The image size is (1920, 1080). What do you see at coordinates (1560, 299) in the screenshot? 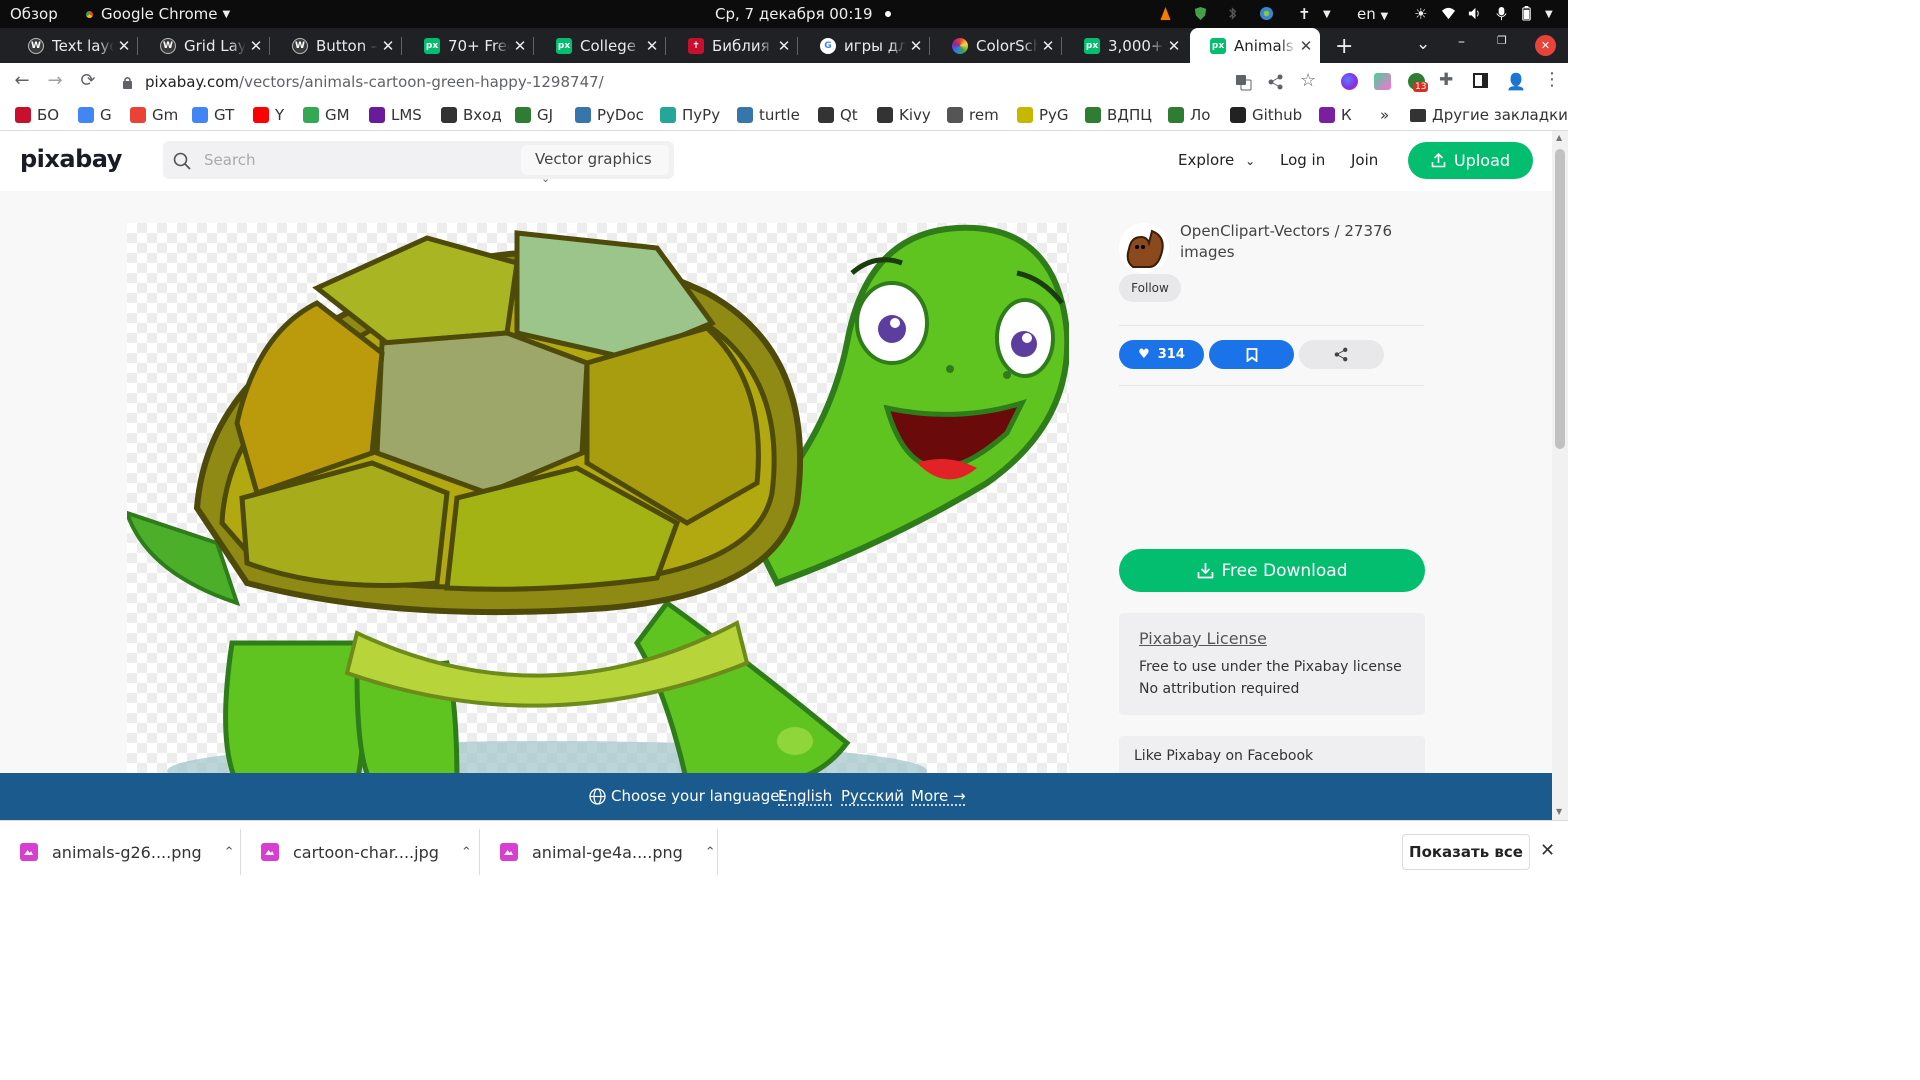
I see `scrollbar-thumb` at bounding box center [1560, 299].